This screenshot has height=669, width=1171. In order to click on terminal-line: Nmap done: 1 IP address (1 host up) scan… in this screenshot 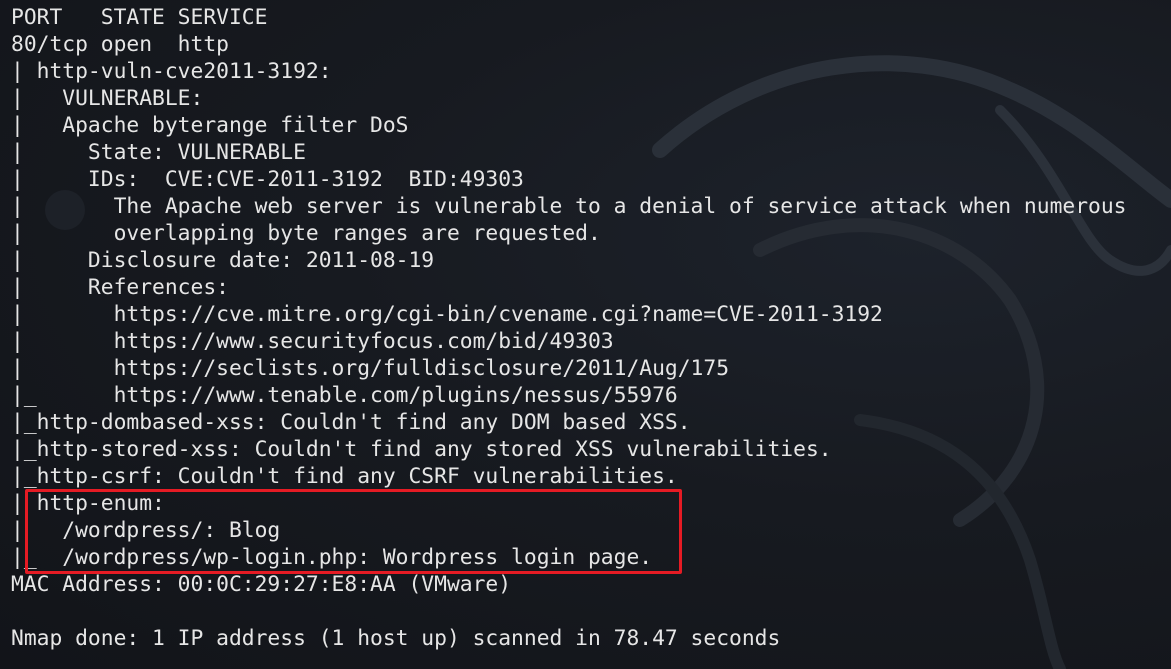, I will do `click(396, 638)`.